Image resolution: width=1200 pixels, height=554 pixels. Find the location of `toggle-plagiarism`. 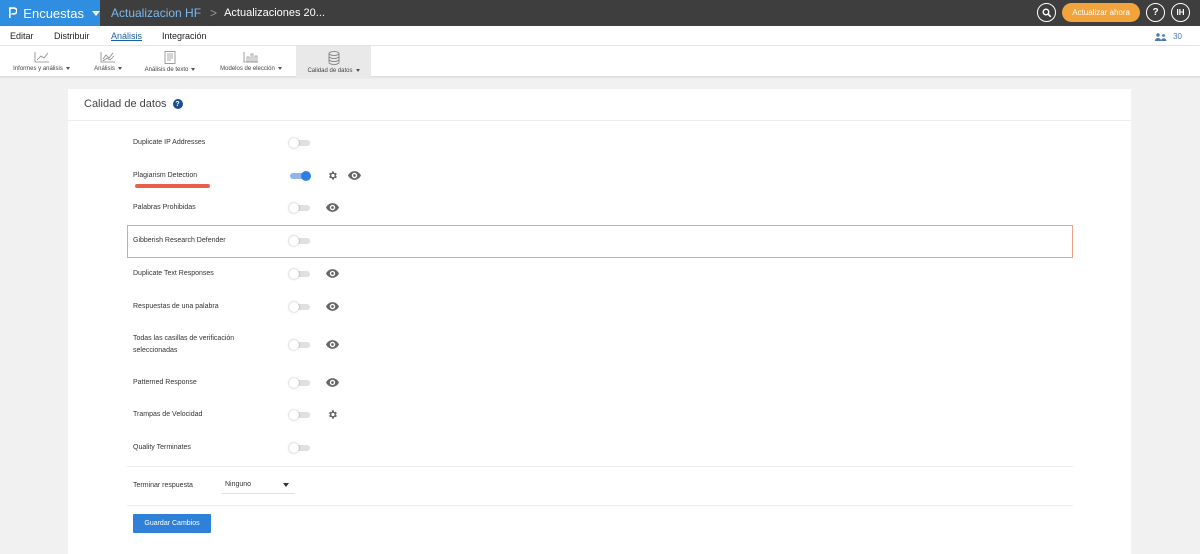

toggle-plagiarism is located at coordinates (300, 176).